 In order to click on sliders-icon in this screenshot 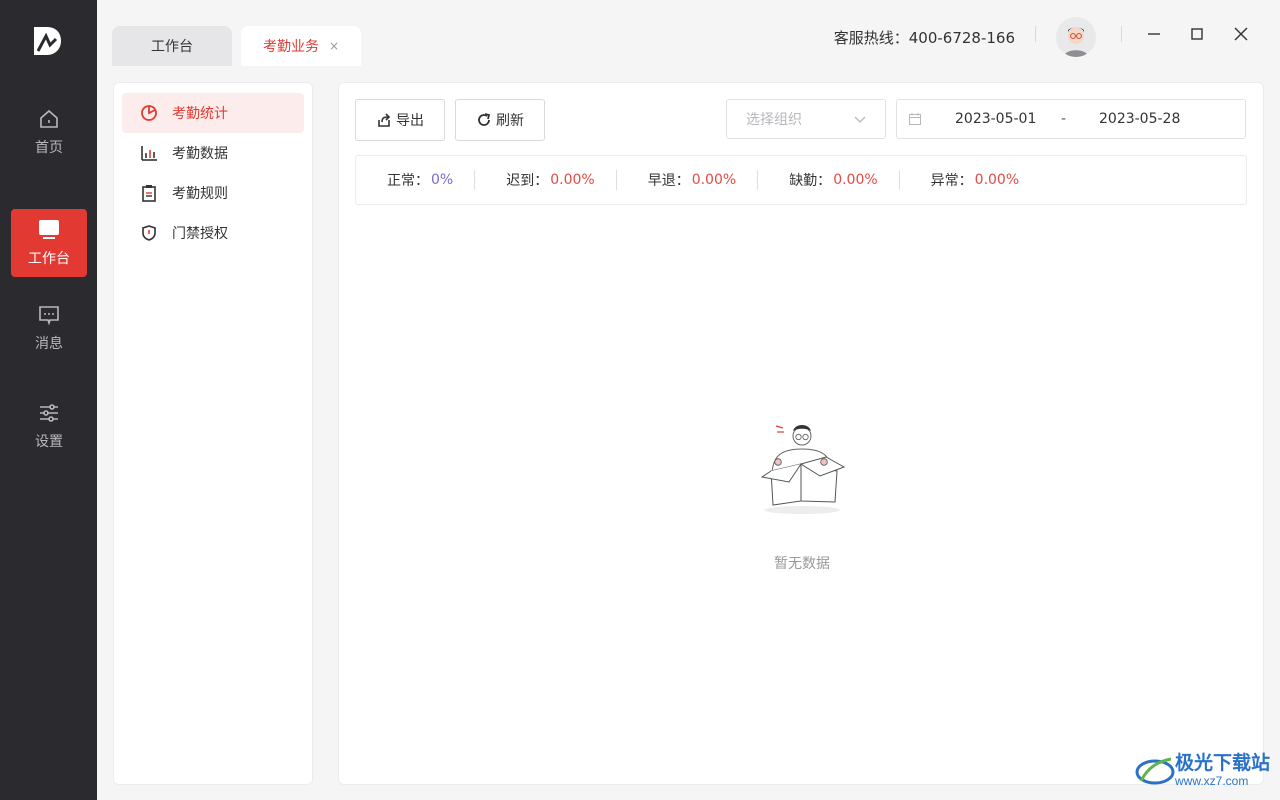, I will do `click(49, 413)`.